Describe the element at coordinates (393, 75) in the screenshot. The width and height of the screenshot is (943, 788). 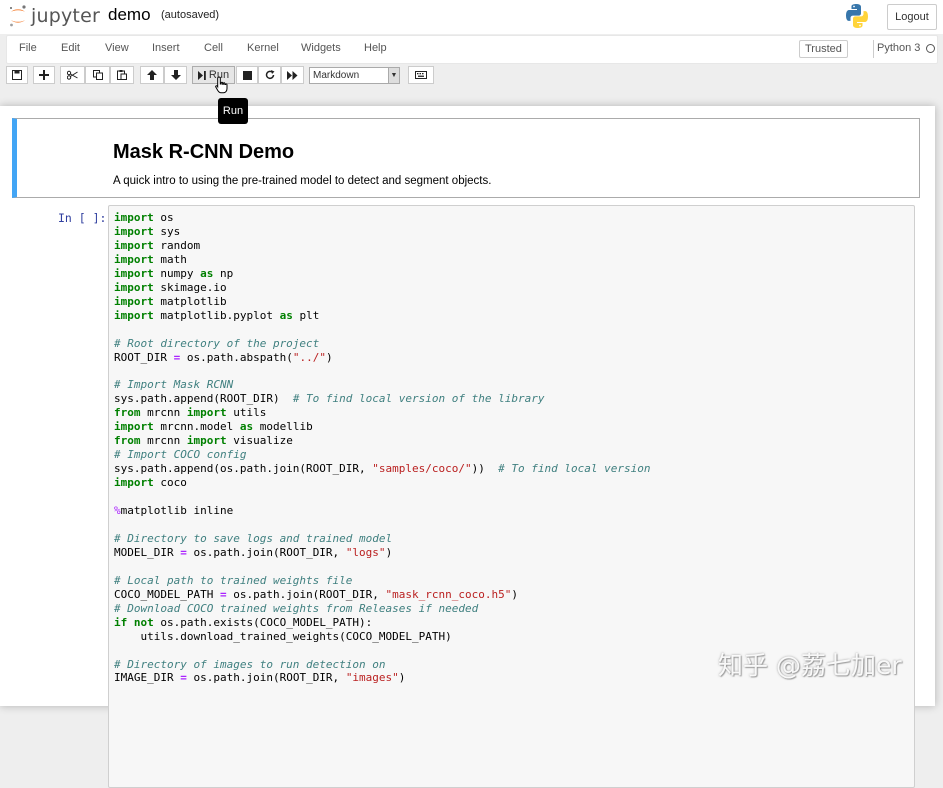
I see `dropdown-arrow-icon: ▼` at that location.